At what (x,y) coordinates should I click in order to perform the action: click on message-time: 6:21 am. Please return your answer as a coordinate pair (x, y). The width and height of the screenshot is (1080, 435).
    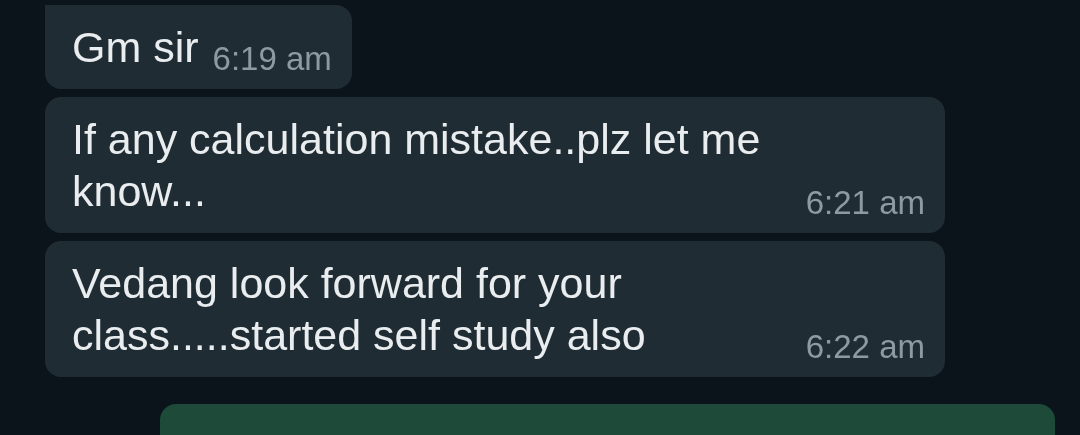
    Looking at the image, I should click on (865, 203).